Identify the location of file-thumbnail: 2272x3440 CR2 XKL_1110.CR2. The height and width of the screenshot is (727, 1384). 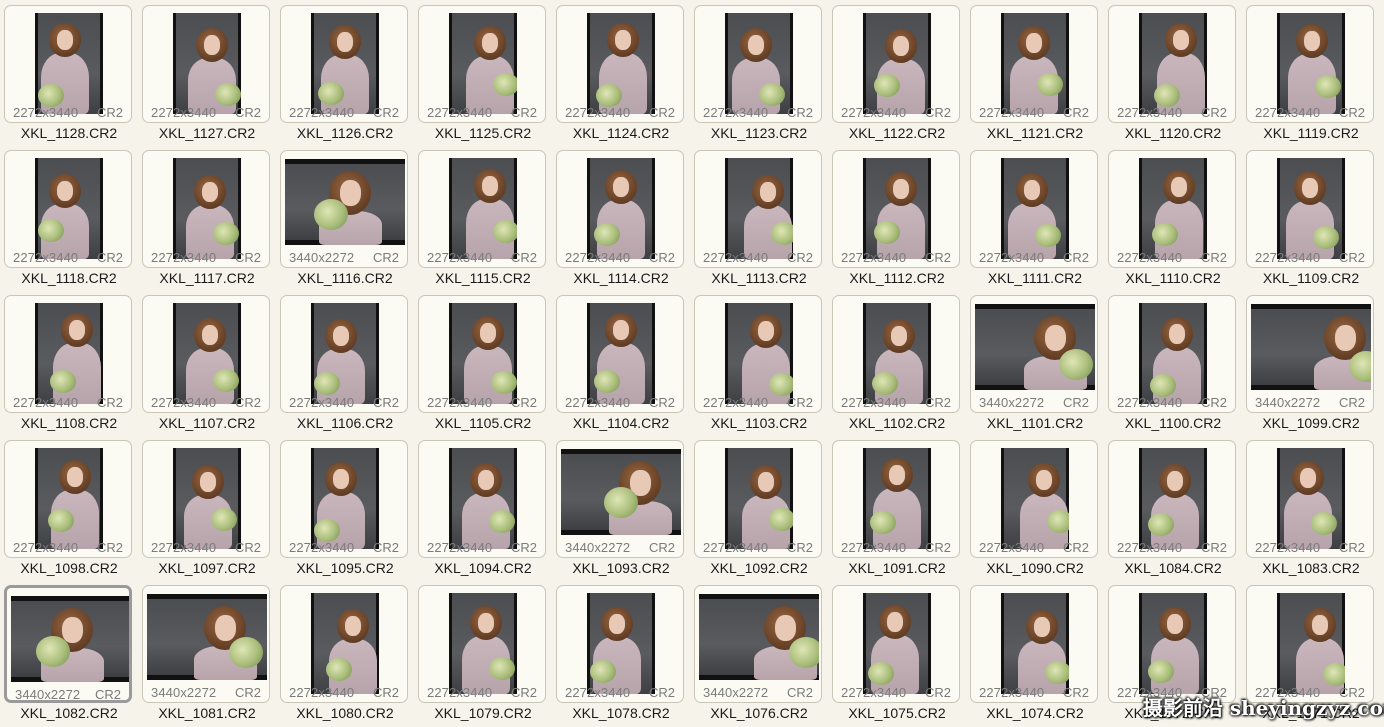
(1171, 219).